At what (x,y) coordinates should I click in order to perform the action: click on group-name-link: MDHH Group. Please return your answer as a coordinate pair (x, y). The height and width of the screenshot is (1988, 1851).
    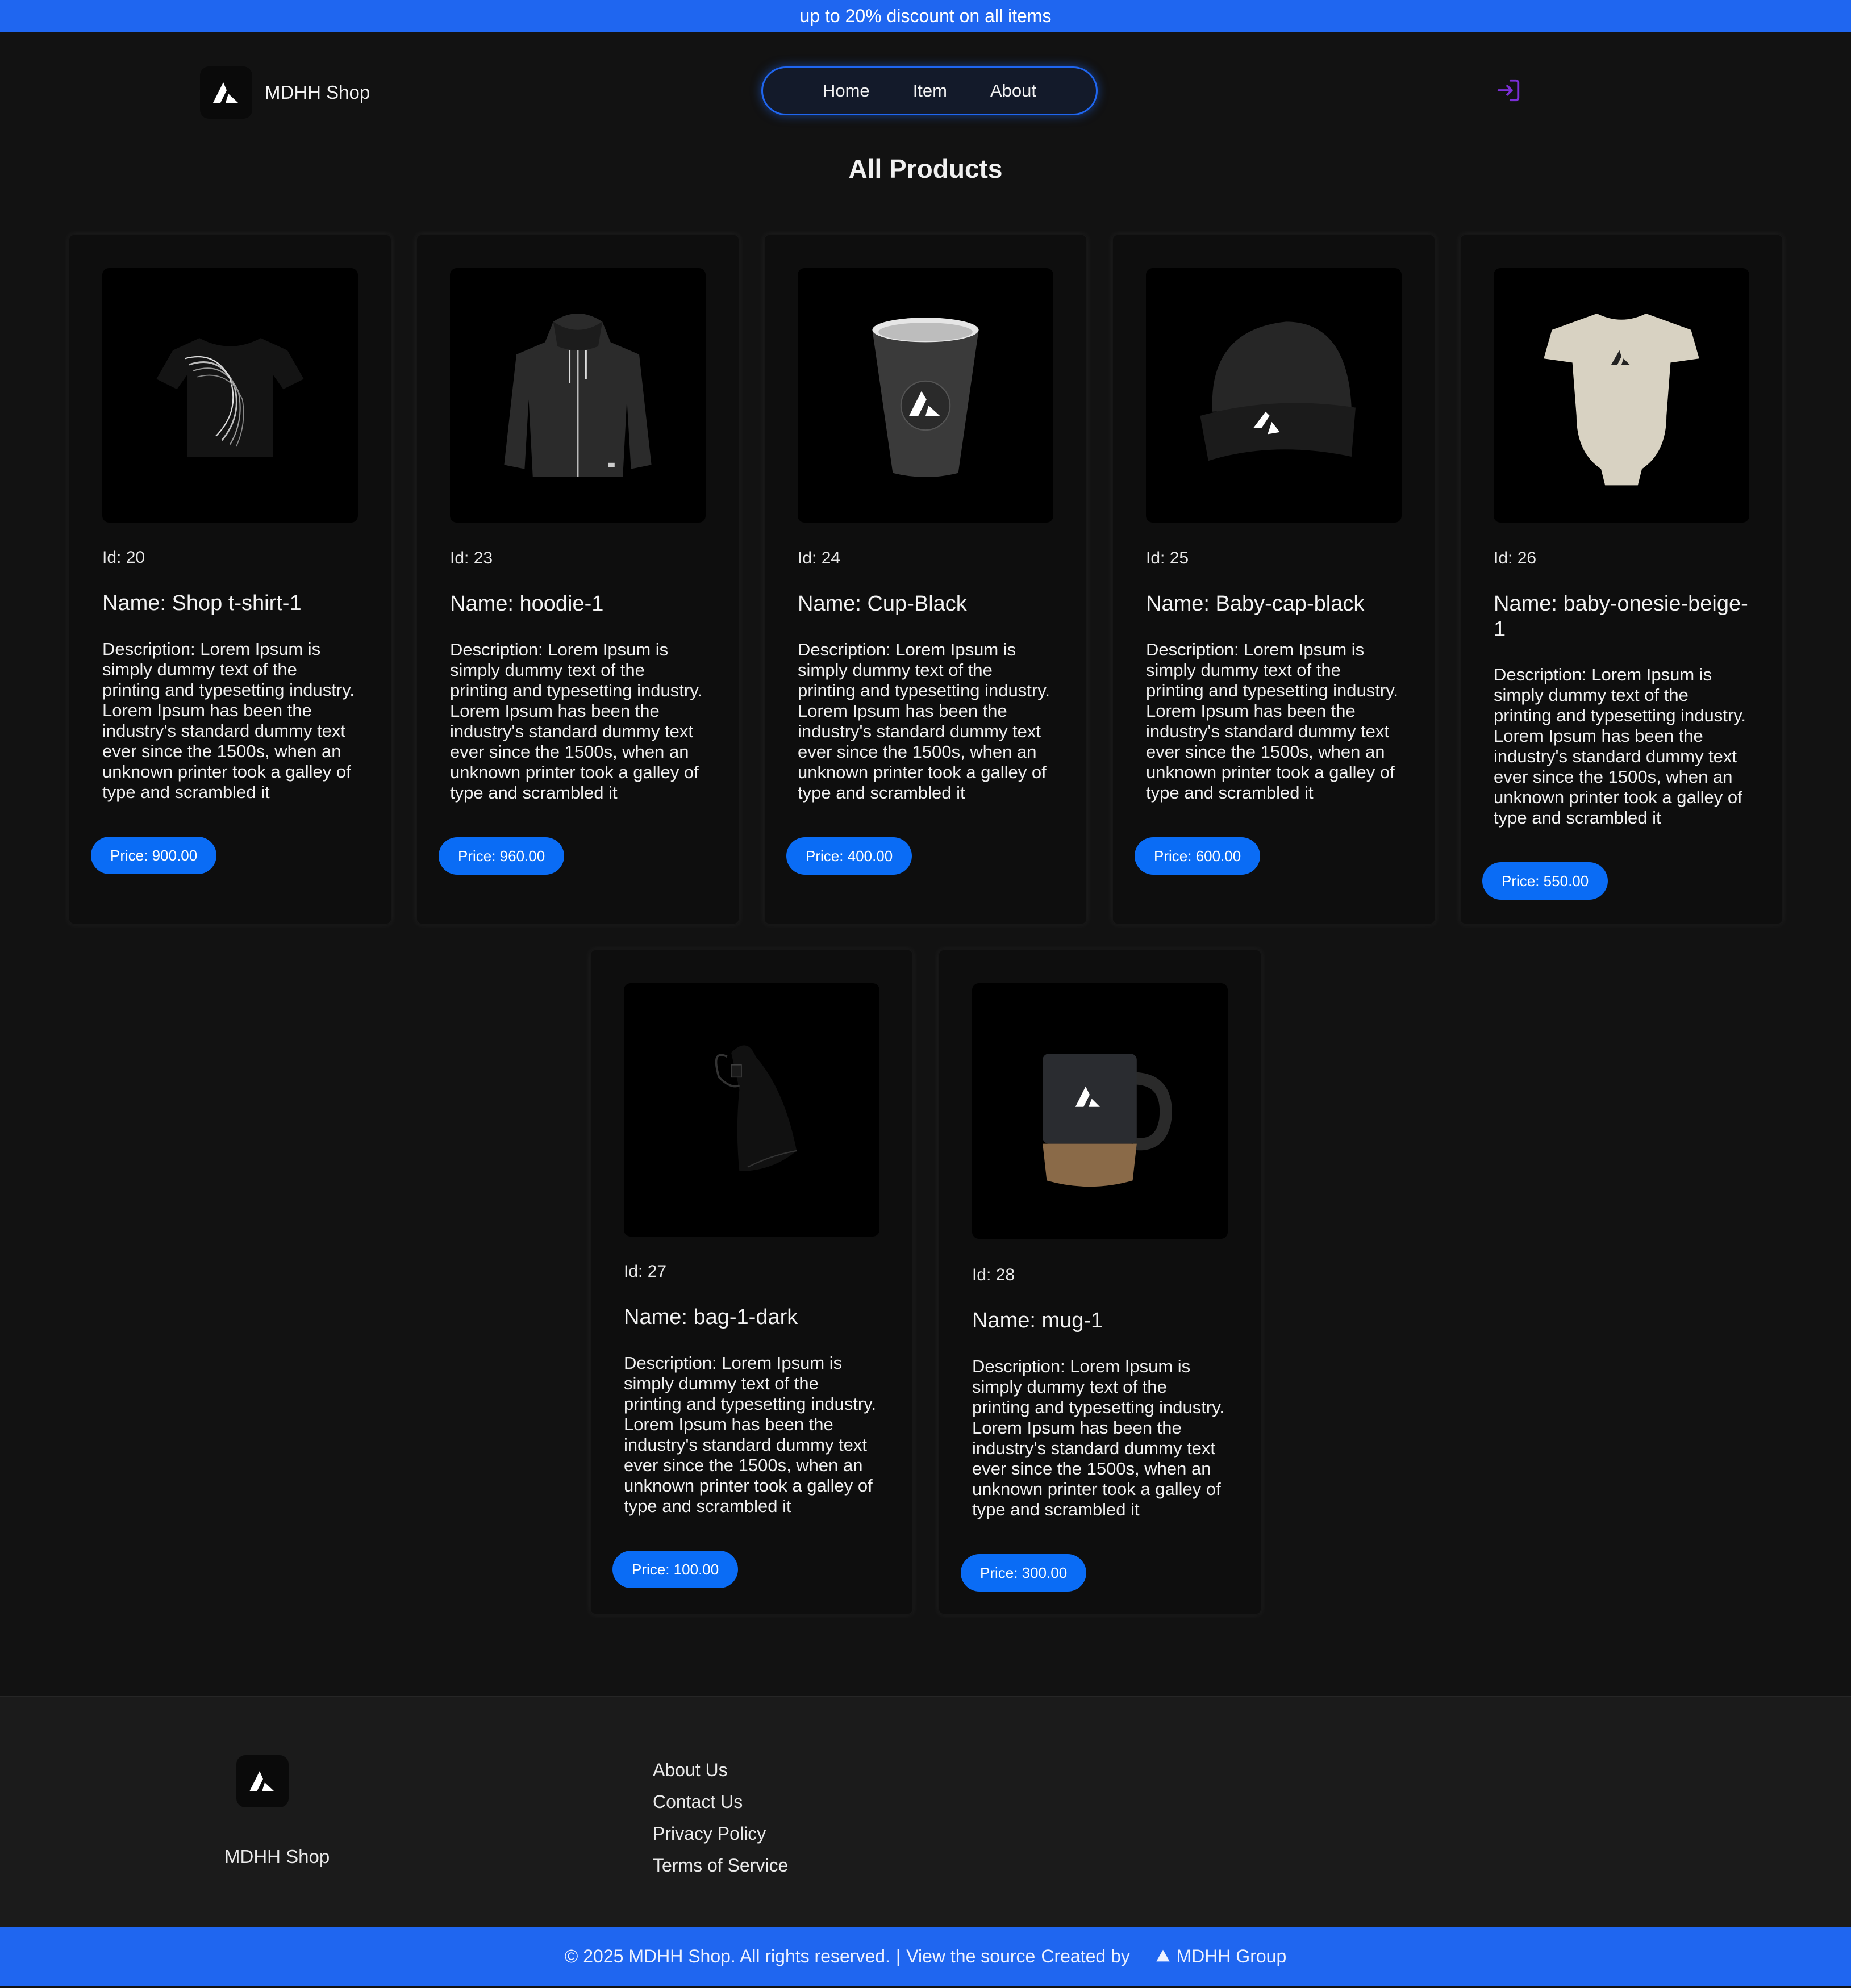
    Looking at the image, I should click on (1231, 1956).